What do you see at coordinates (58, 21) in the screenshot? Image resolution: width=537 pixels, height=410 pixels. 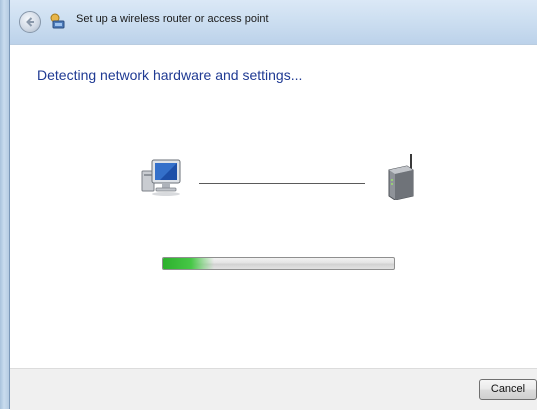 I see `network-wizard-icon` at bounding box center [58, 21].